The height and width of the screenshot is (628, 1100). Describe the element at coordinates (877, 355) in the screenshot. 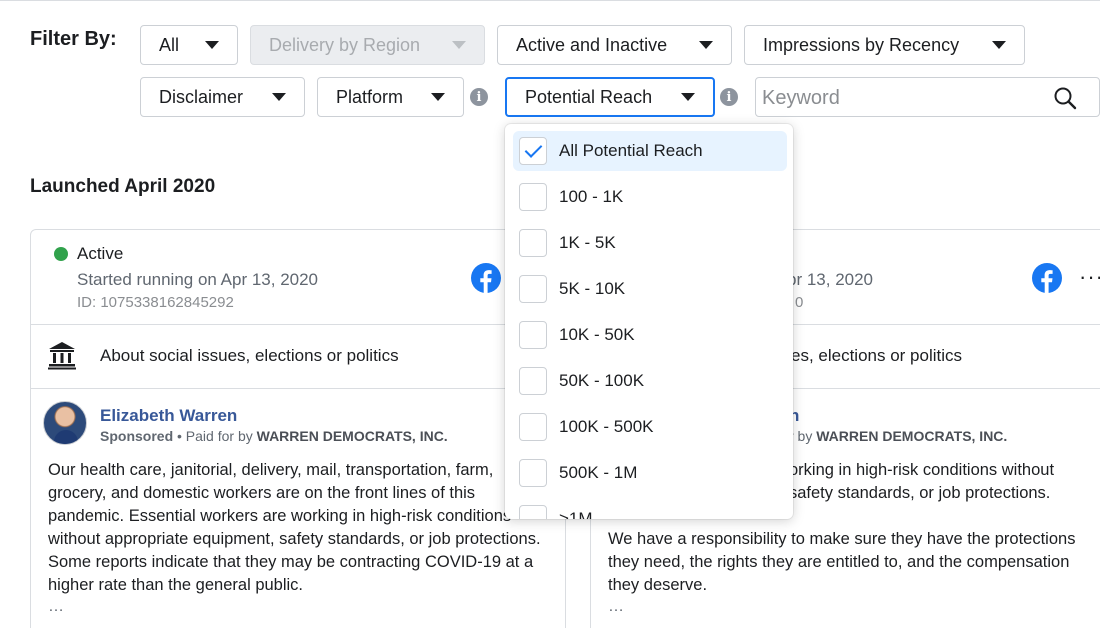

I see `about-social-issues-text: es, elections or politics` at that location.